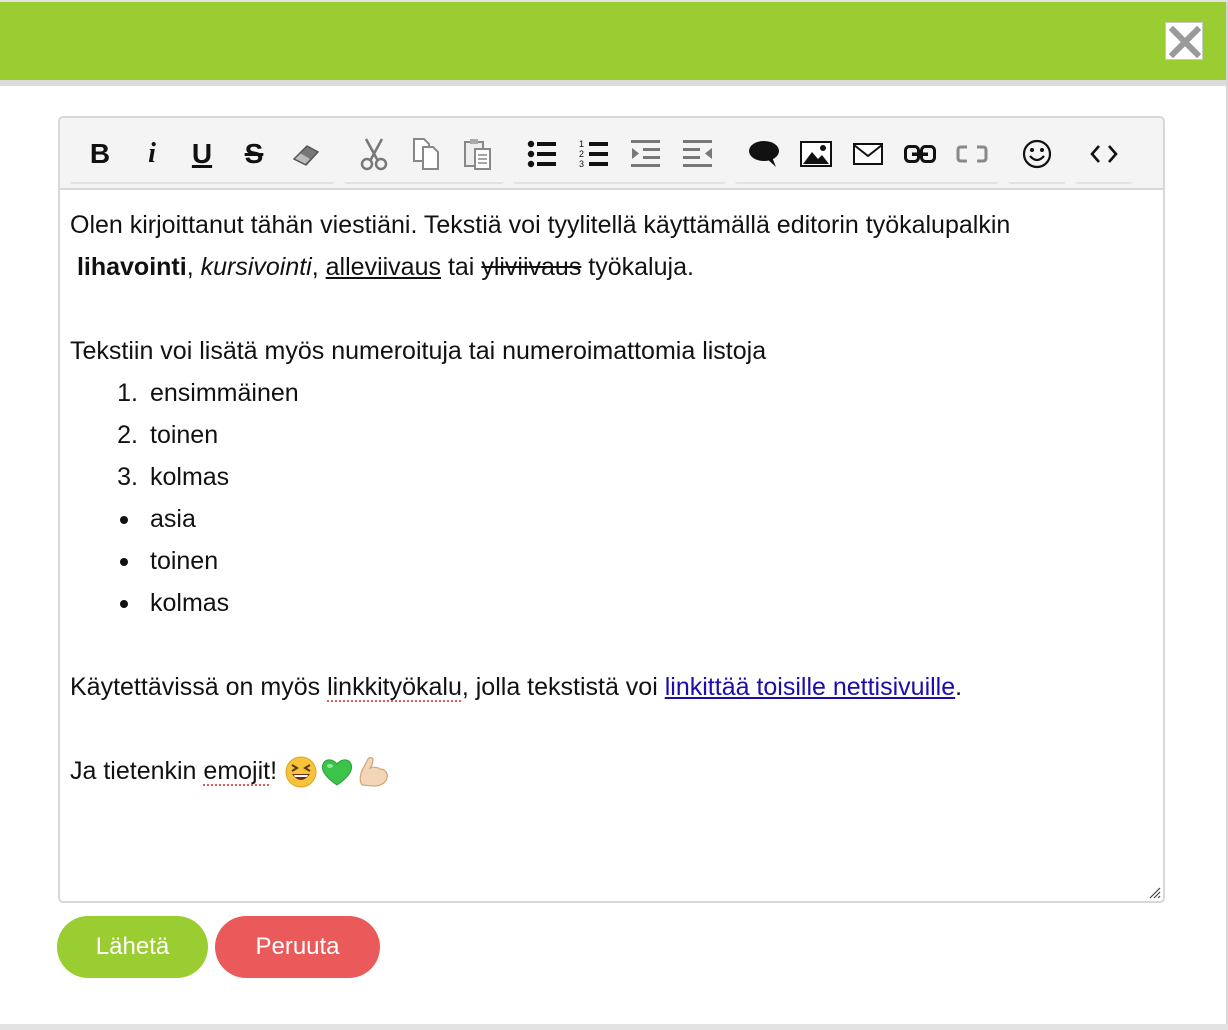 This screenshot has height=1030, width=1228. I want to click on unlink-button, so click(972, 154).